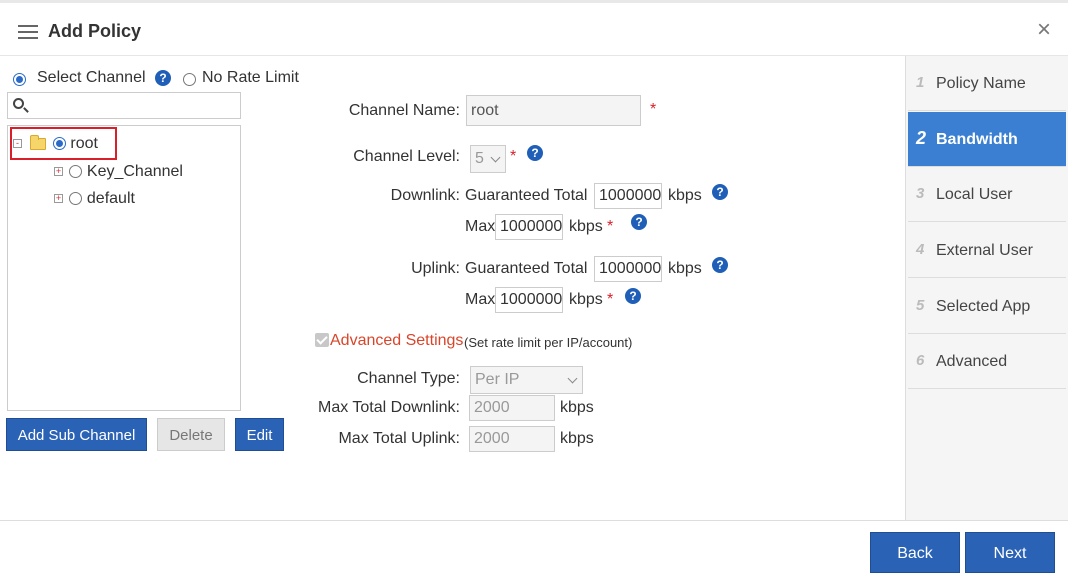 The width and height of the screenshot is (1068, 585). Describe the element at coordinates (915, 552) in the screenshot. I see `back-button: Back` at that location.